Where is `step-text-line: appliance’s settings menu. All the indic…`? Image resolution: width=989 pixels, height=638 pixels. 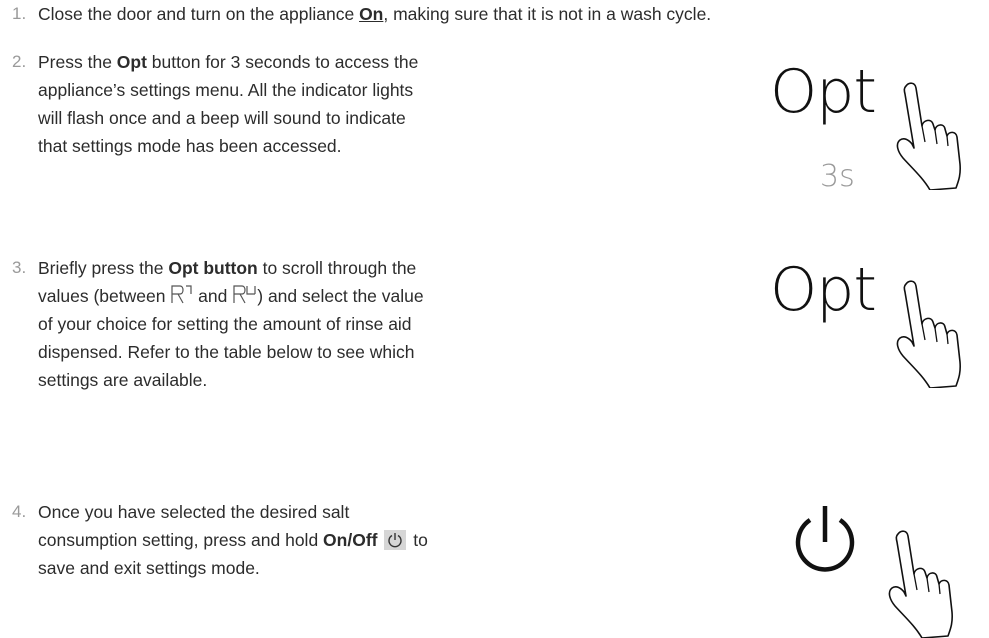
step-text-line: appliance’s settings menu. All the indic… is located at coordinates (226, 90).